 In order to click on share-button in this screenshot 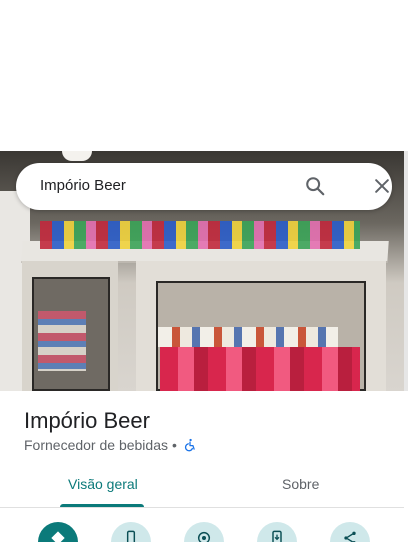, I will do `click(350, 532)`.